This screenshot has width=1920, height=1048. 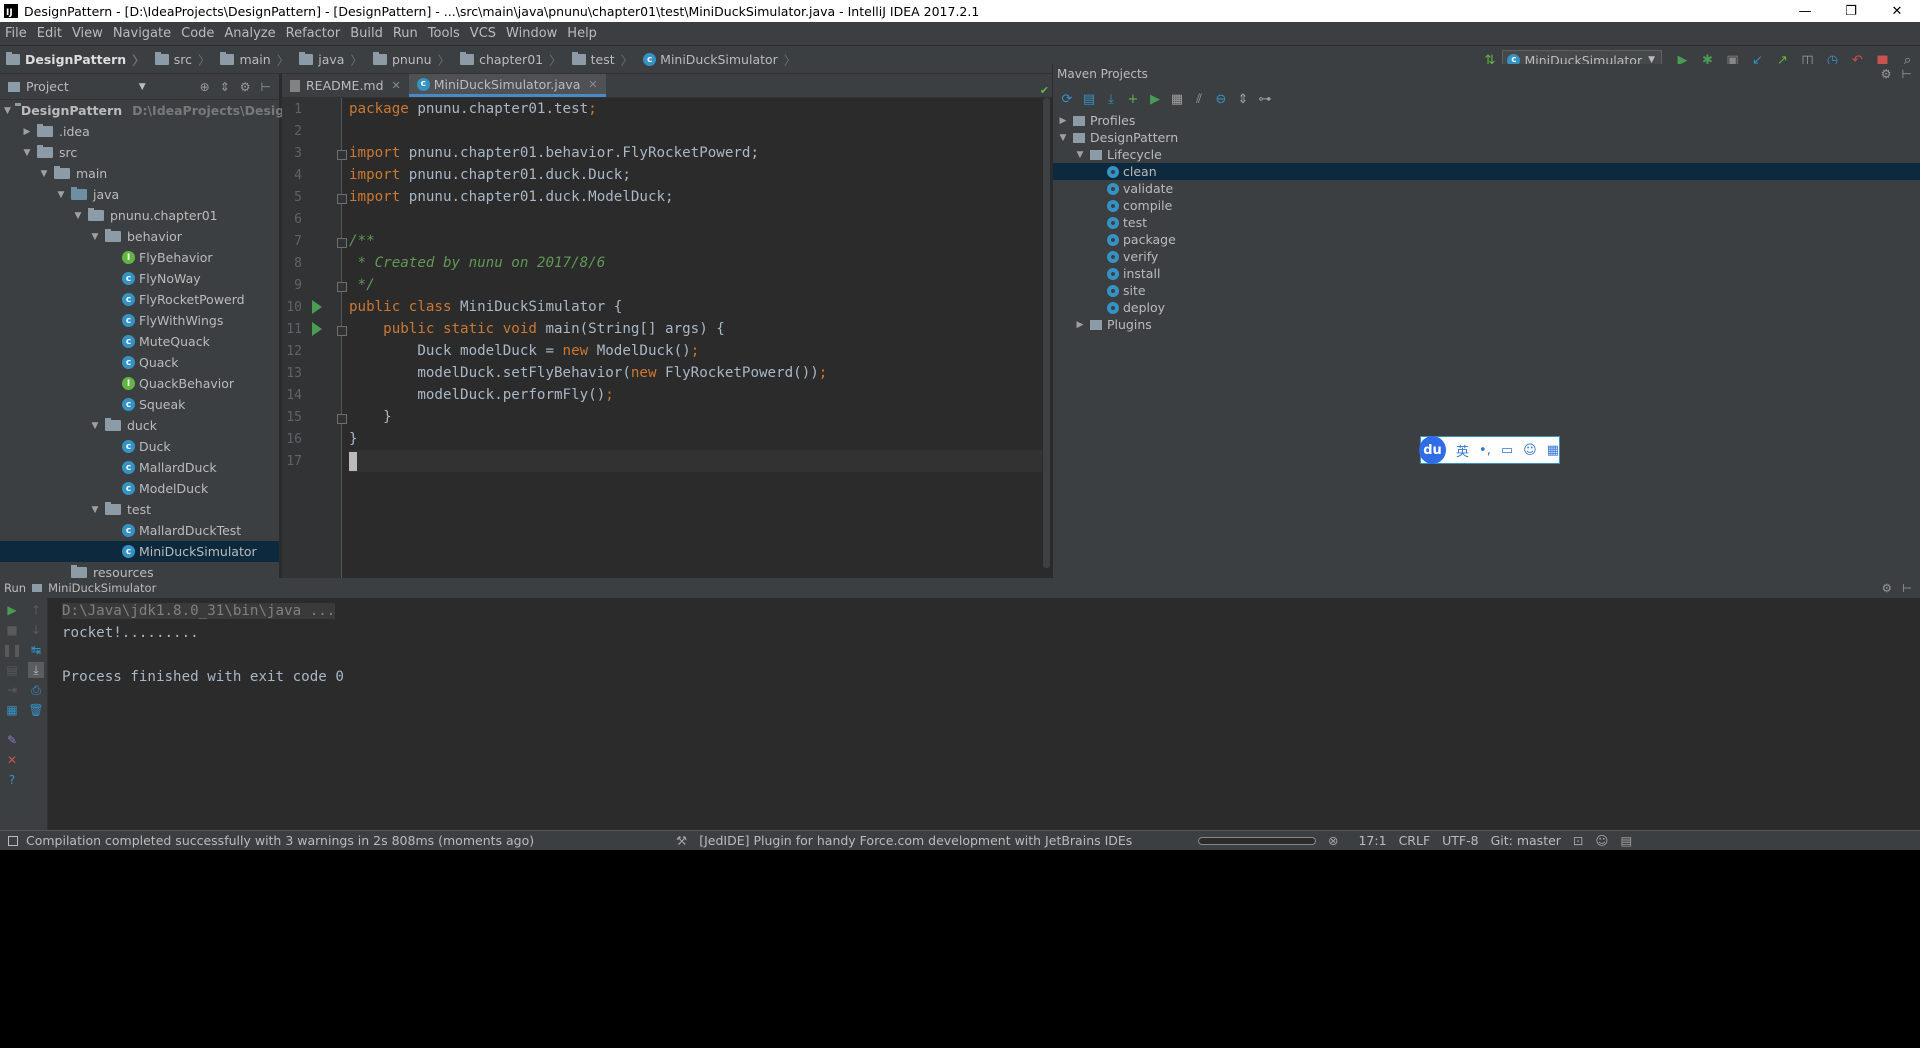 I want to click on menu-item-analyze: Analyze, so click(x=249, y=33).